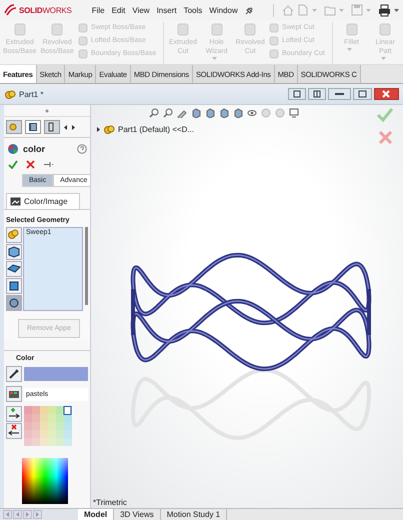 The width and height of the screenshot is (403, 520). I want to click on panel-title: color, so click(34, 149).